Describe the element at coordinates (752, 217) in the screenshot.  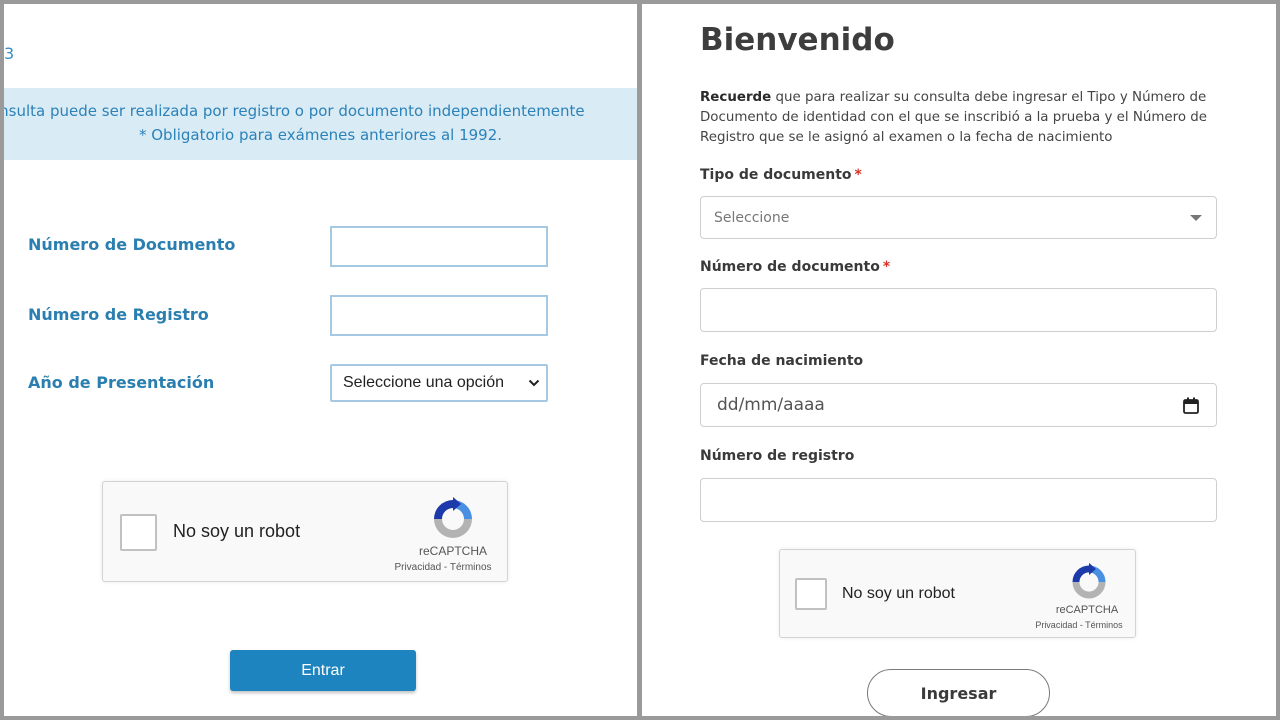
I see `tipo-documento-placeholder: Seleccione` at that location.